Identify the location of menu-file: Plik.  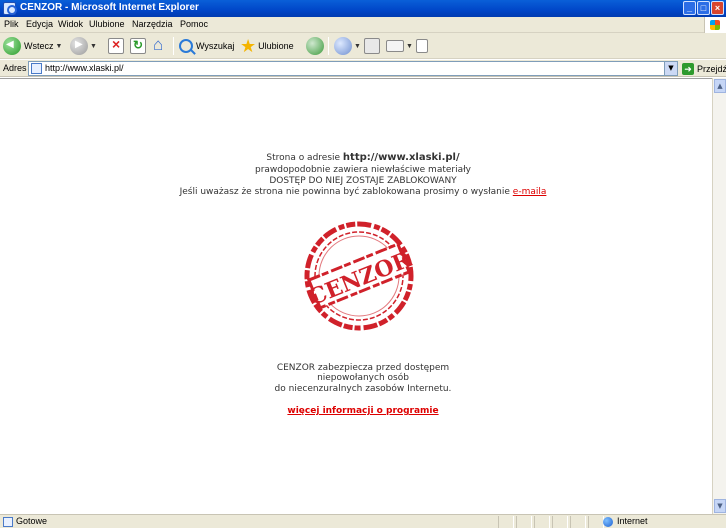
(11, 24).